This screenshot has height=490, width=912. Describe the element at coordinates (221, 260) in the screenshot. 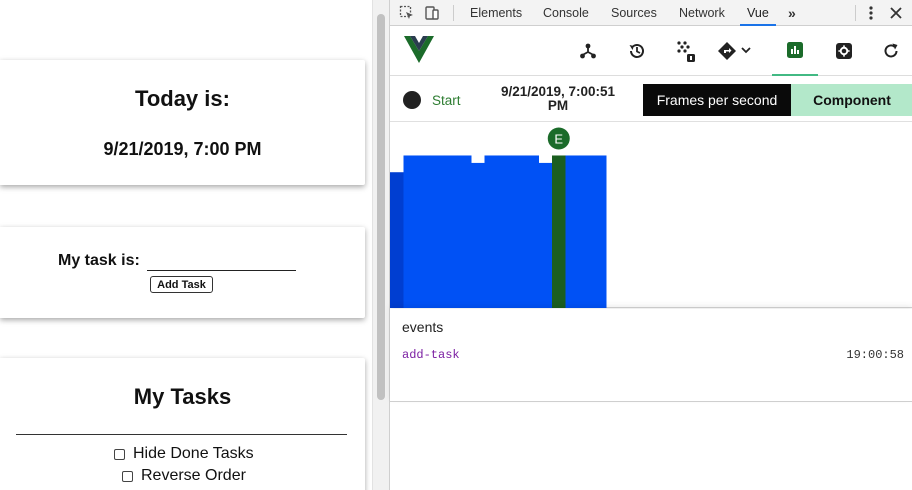

I see `task-input` at that location.